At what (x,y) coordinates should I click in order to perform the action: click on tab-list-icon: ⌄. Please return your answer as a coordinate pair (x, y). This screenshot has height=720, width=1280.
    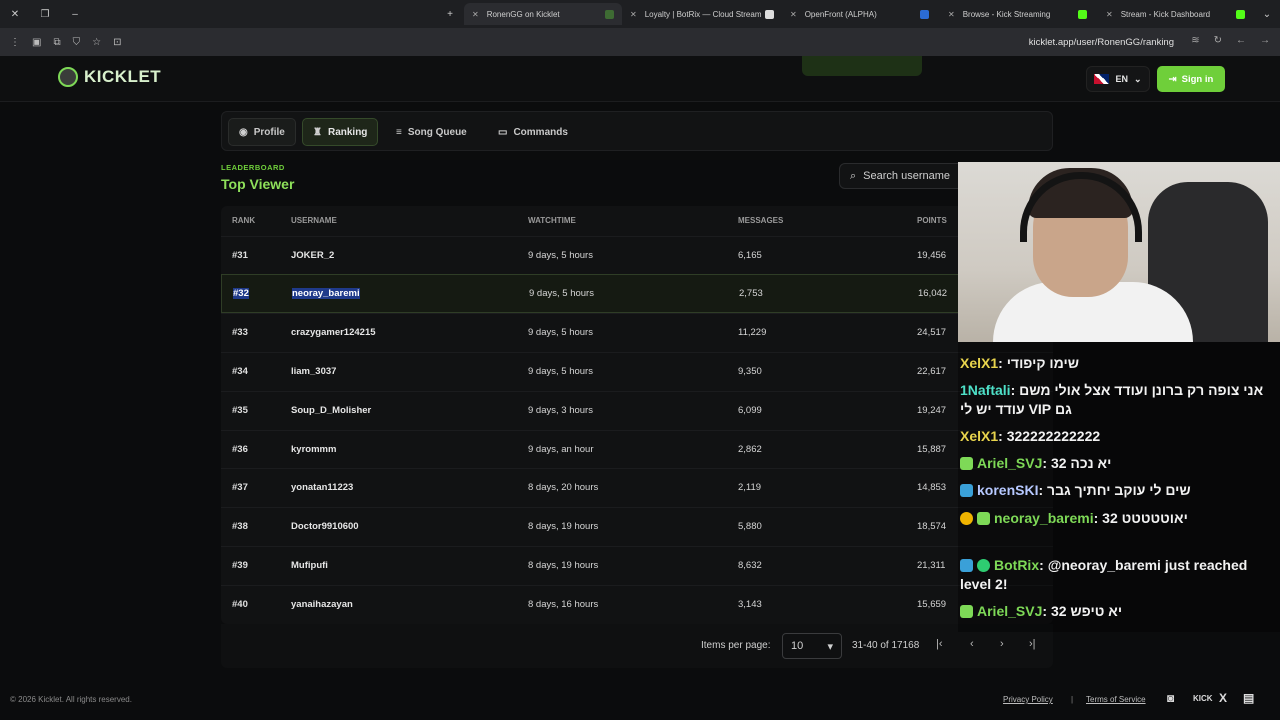
    Looking at the image, I should click on (1266, 14).